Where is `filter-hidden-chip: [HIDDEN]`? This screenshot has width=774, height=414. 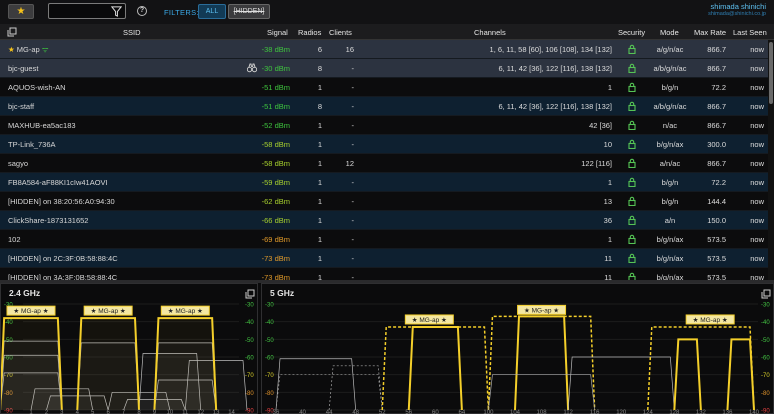
filter-hidden-chip: [HIDDEN] is located at coordinates (249, 11).